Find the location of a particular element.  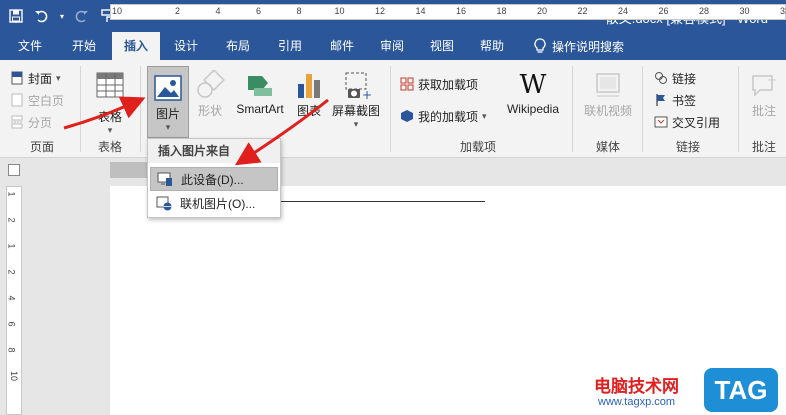

tab-references: 引用 is located at coordinates (290, 46).